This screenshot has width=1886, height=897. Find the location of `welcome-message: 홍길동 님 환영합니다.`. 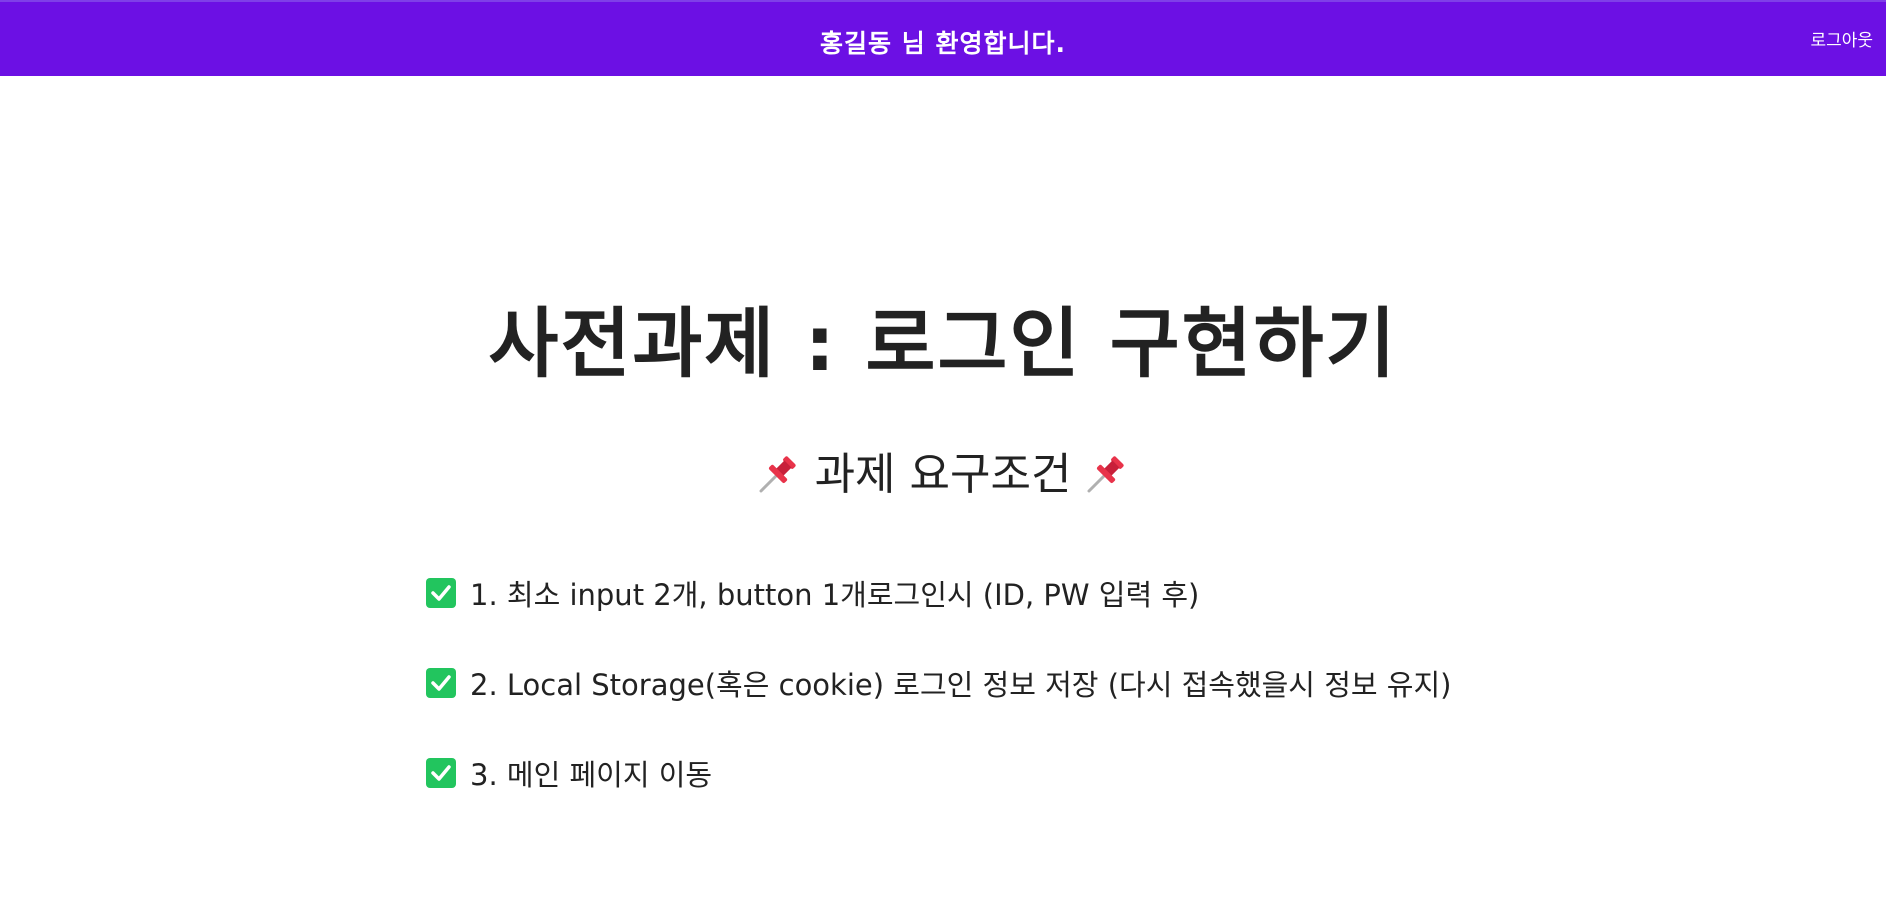

welcome-message: 홍길동 님 환영합니다. is located at coordinates (943, 43).